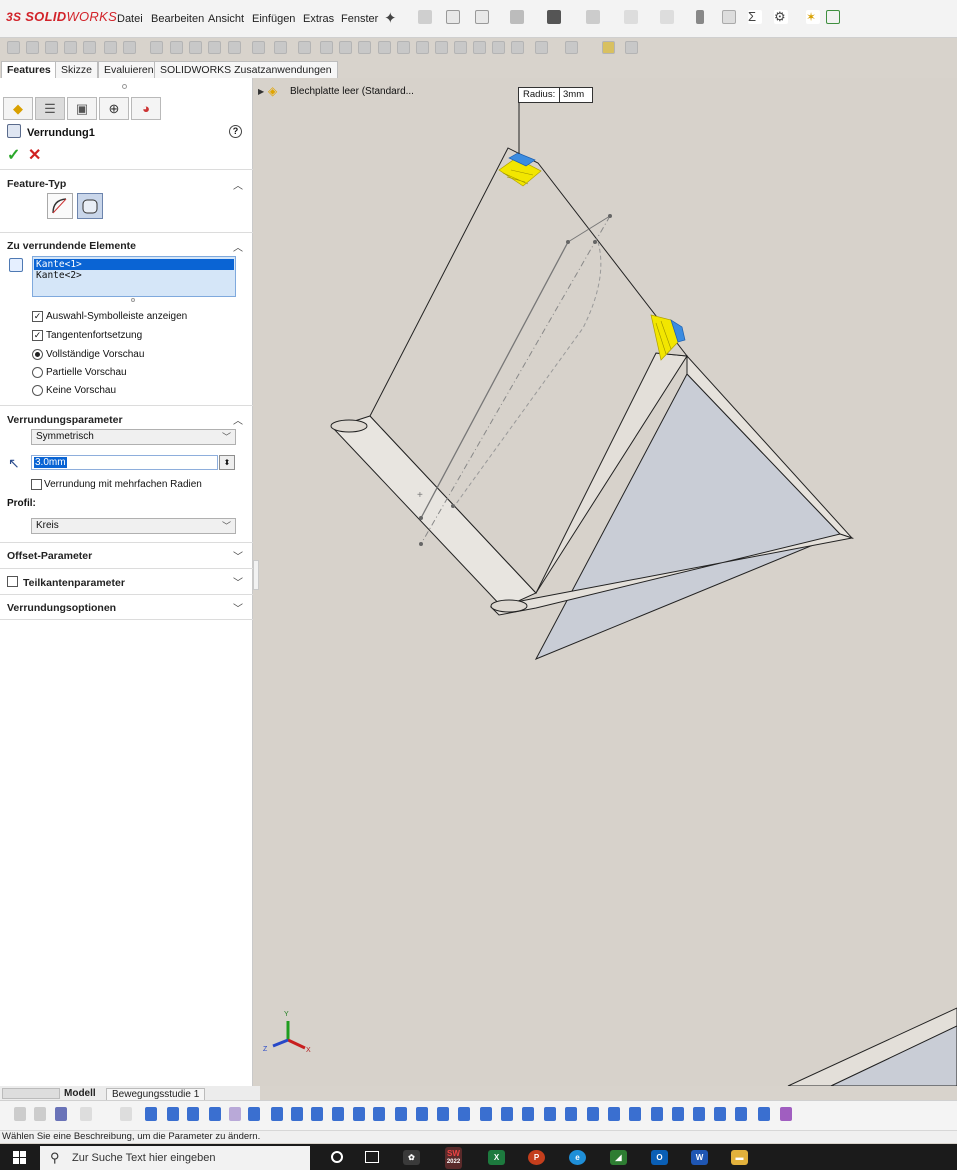 Image resolution: width=957 pixels, height=1170 pixels. Describe the element at coordinates (124, 86) in the screenshot. I see `panel-splitter-handle` at that location.